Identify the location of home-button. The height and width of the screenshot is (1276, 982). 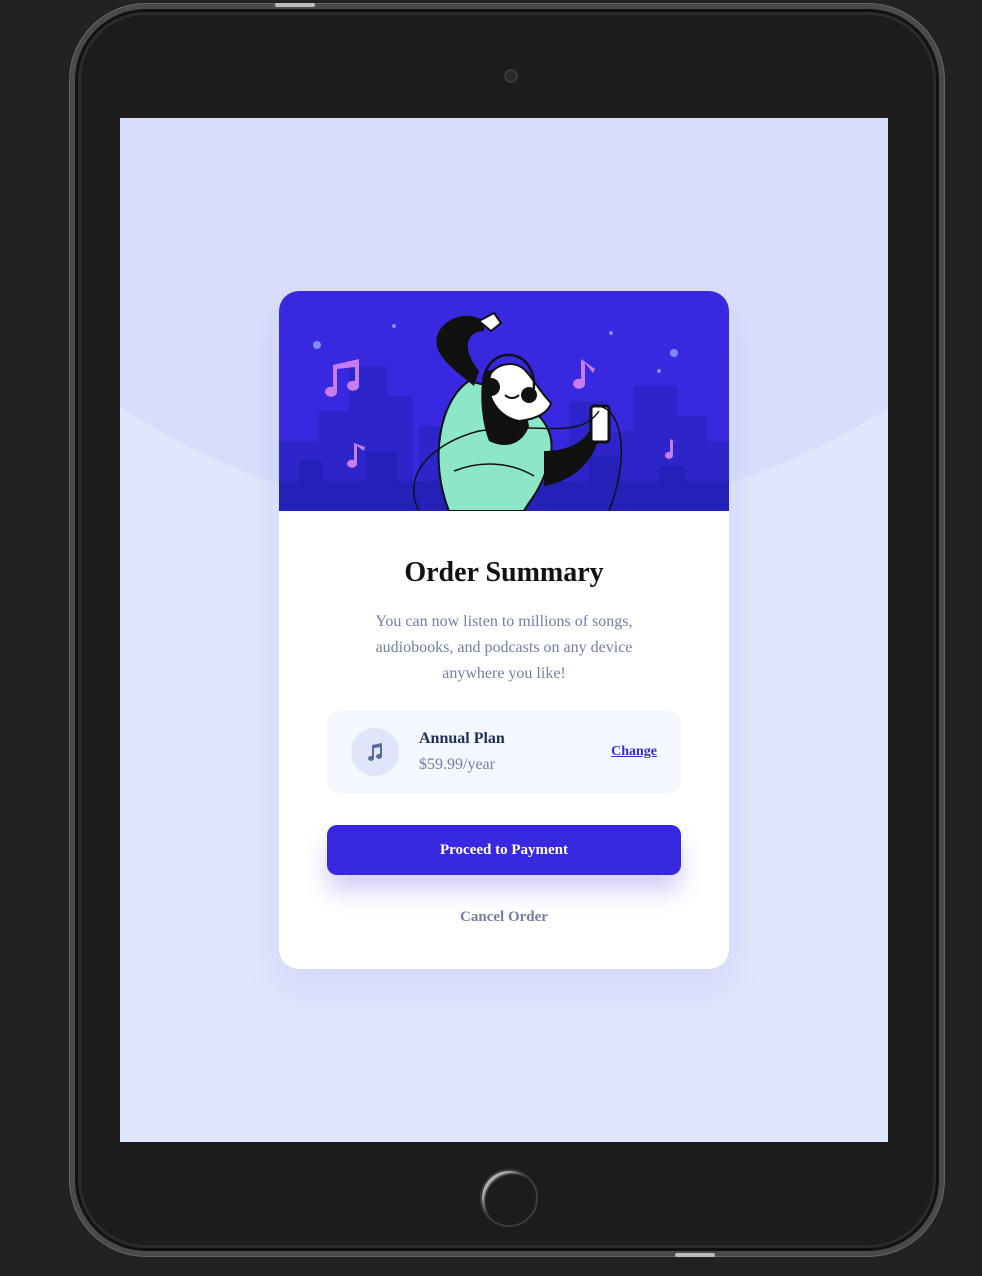
(509, 1198).